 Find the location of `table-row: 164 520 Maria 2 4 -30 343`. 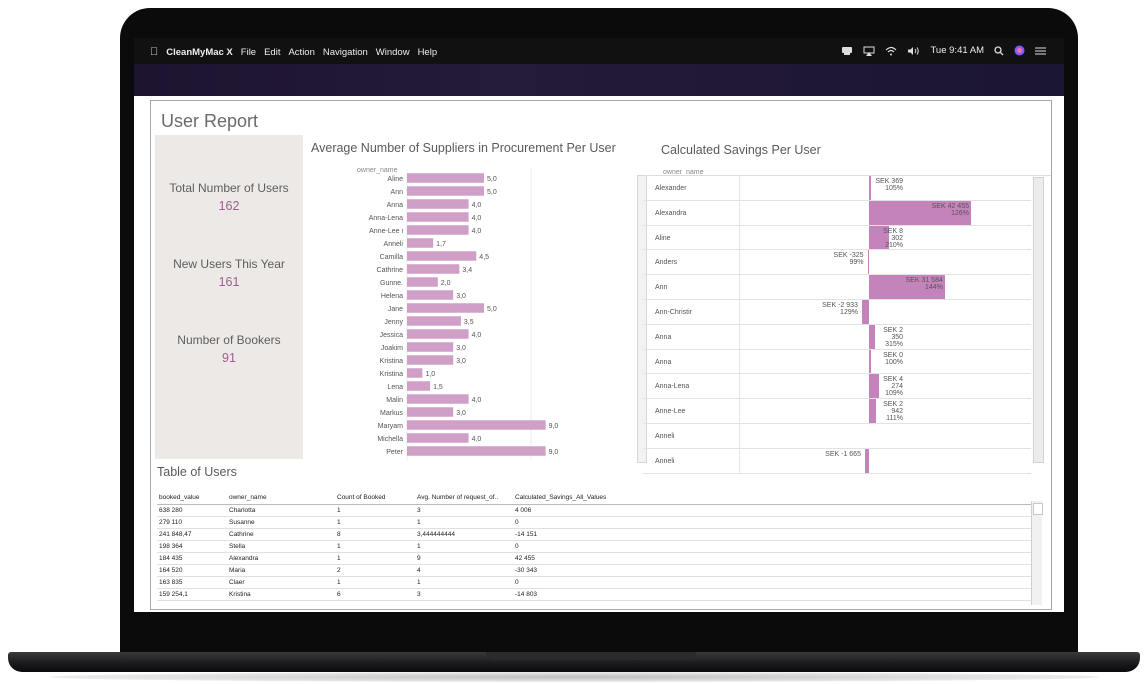

table-row: 164 520 Maria 2 4 -30 343 is located at coordinates (595, 570).